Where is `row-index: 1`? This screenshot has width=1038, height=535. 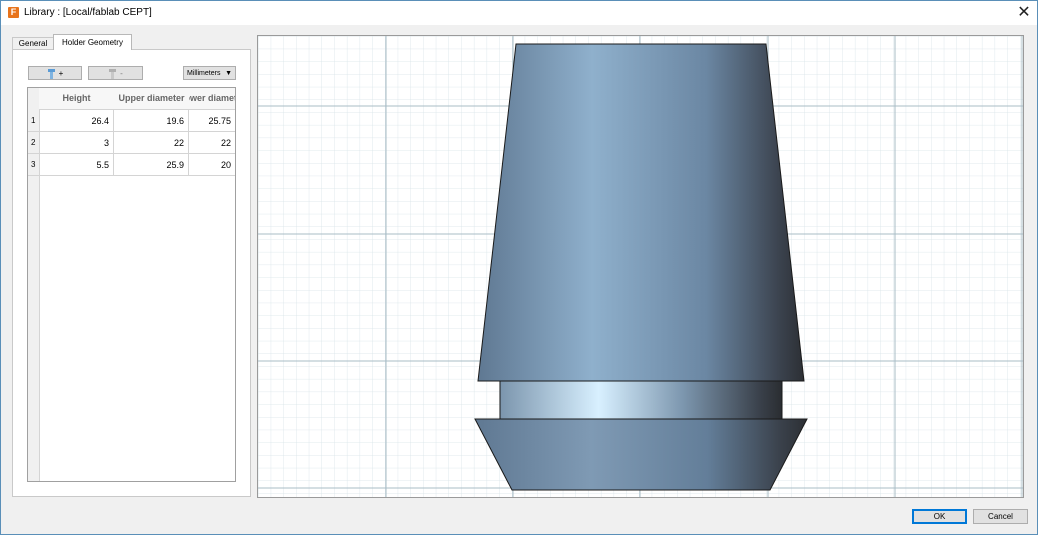
row-index: 1 is located at coordinates (33, 121).